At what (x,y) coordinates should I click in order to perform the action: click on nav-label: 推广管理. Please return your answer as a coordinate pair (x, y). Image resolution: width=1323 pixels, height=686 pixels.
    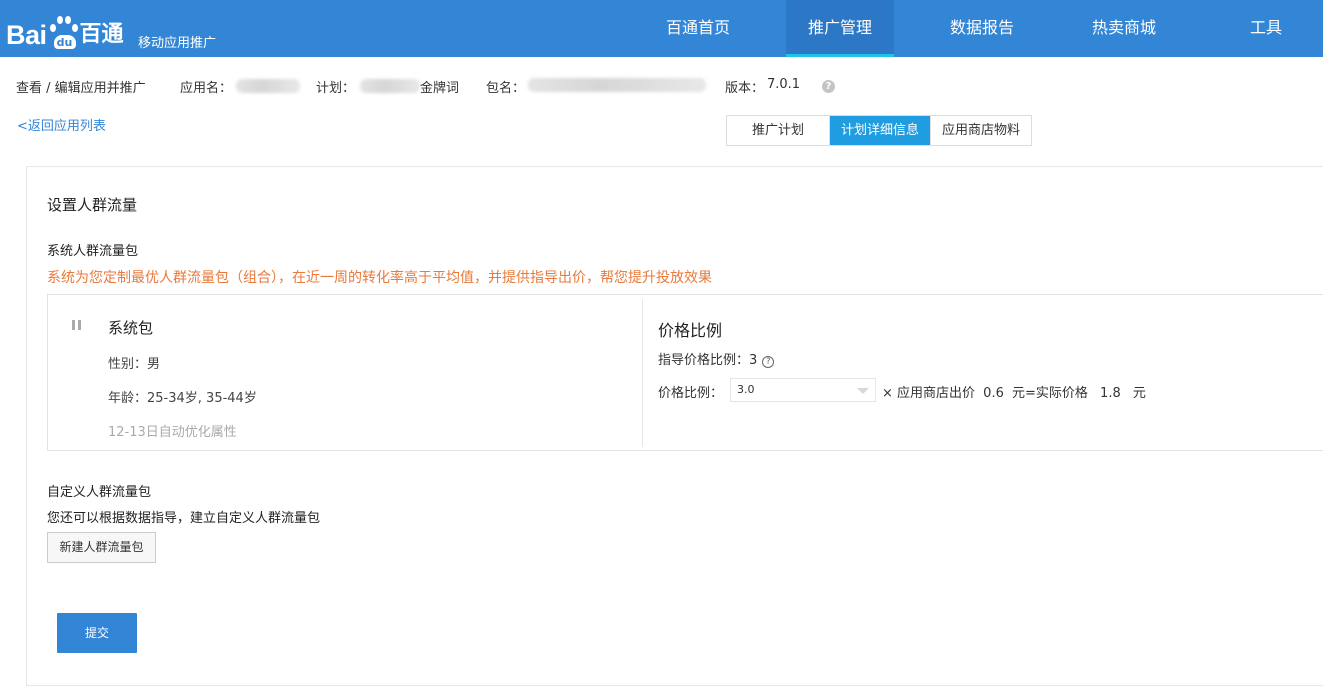
    Looking at the image, I should click on (839, 27).